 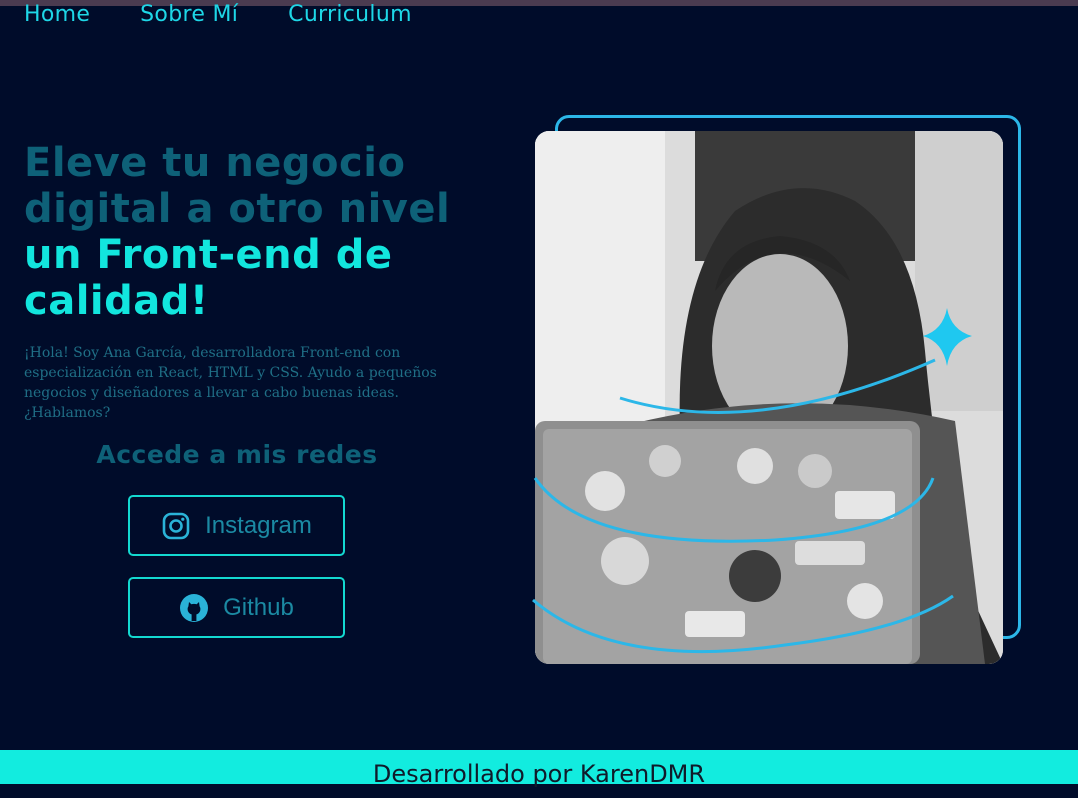 I want to click on nav-home-link: Home, so click(x=57, y=15).